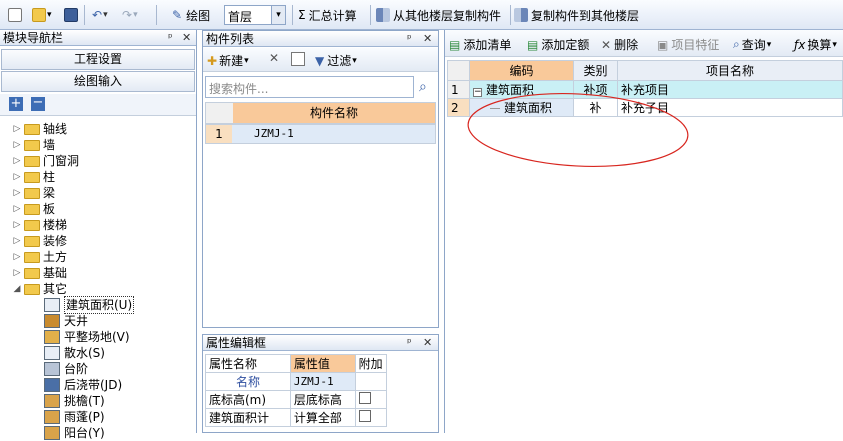 The height and width of the screenshot is (441, 843). What do you see at coordinates (17, 289) in the screenshot?
I see `collapse-icon: ◢` at bounding box center [17, 289].